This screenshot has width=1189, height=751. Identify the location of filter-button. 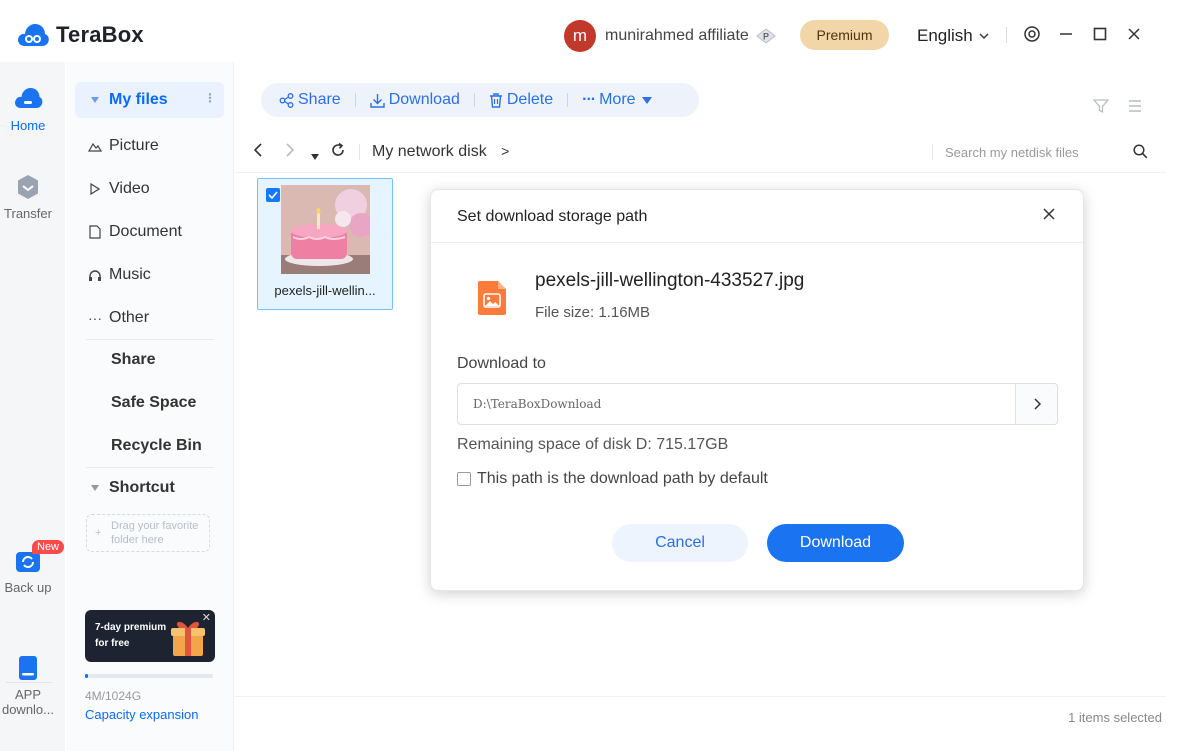
(1101, 108).